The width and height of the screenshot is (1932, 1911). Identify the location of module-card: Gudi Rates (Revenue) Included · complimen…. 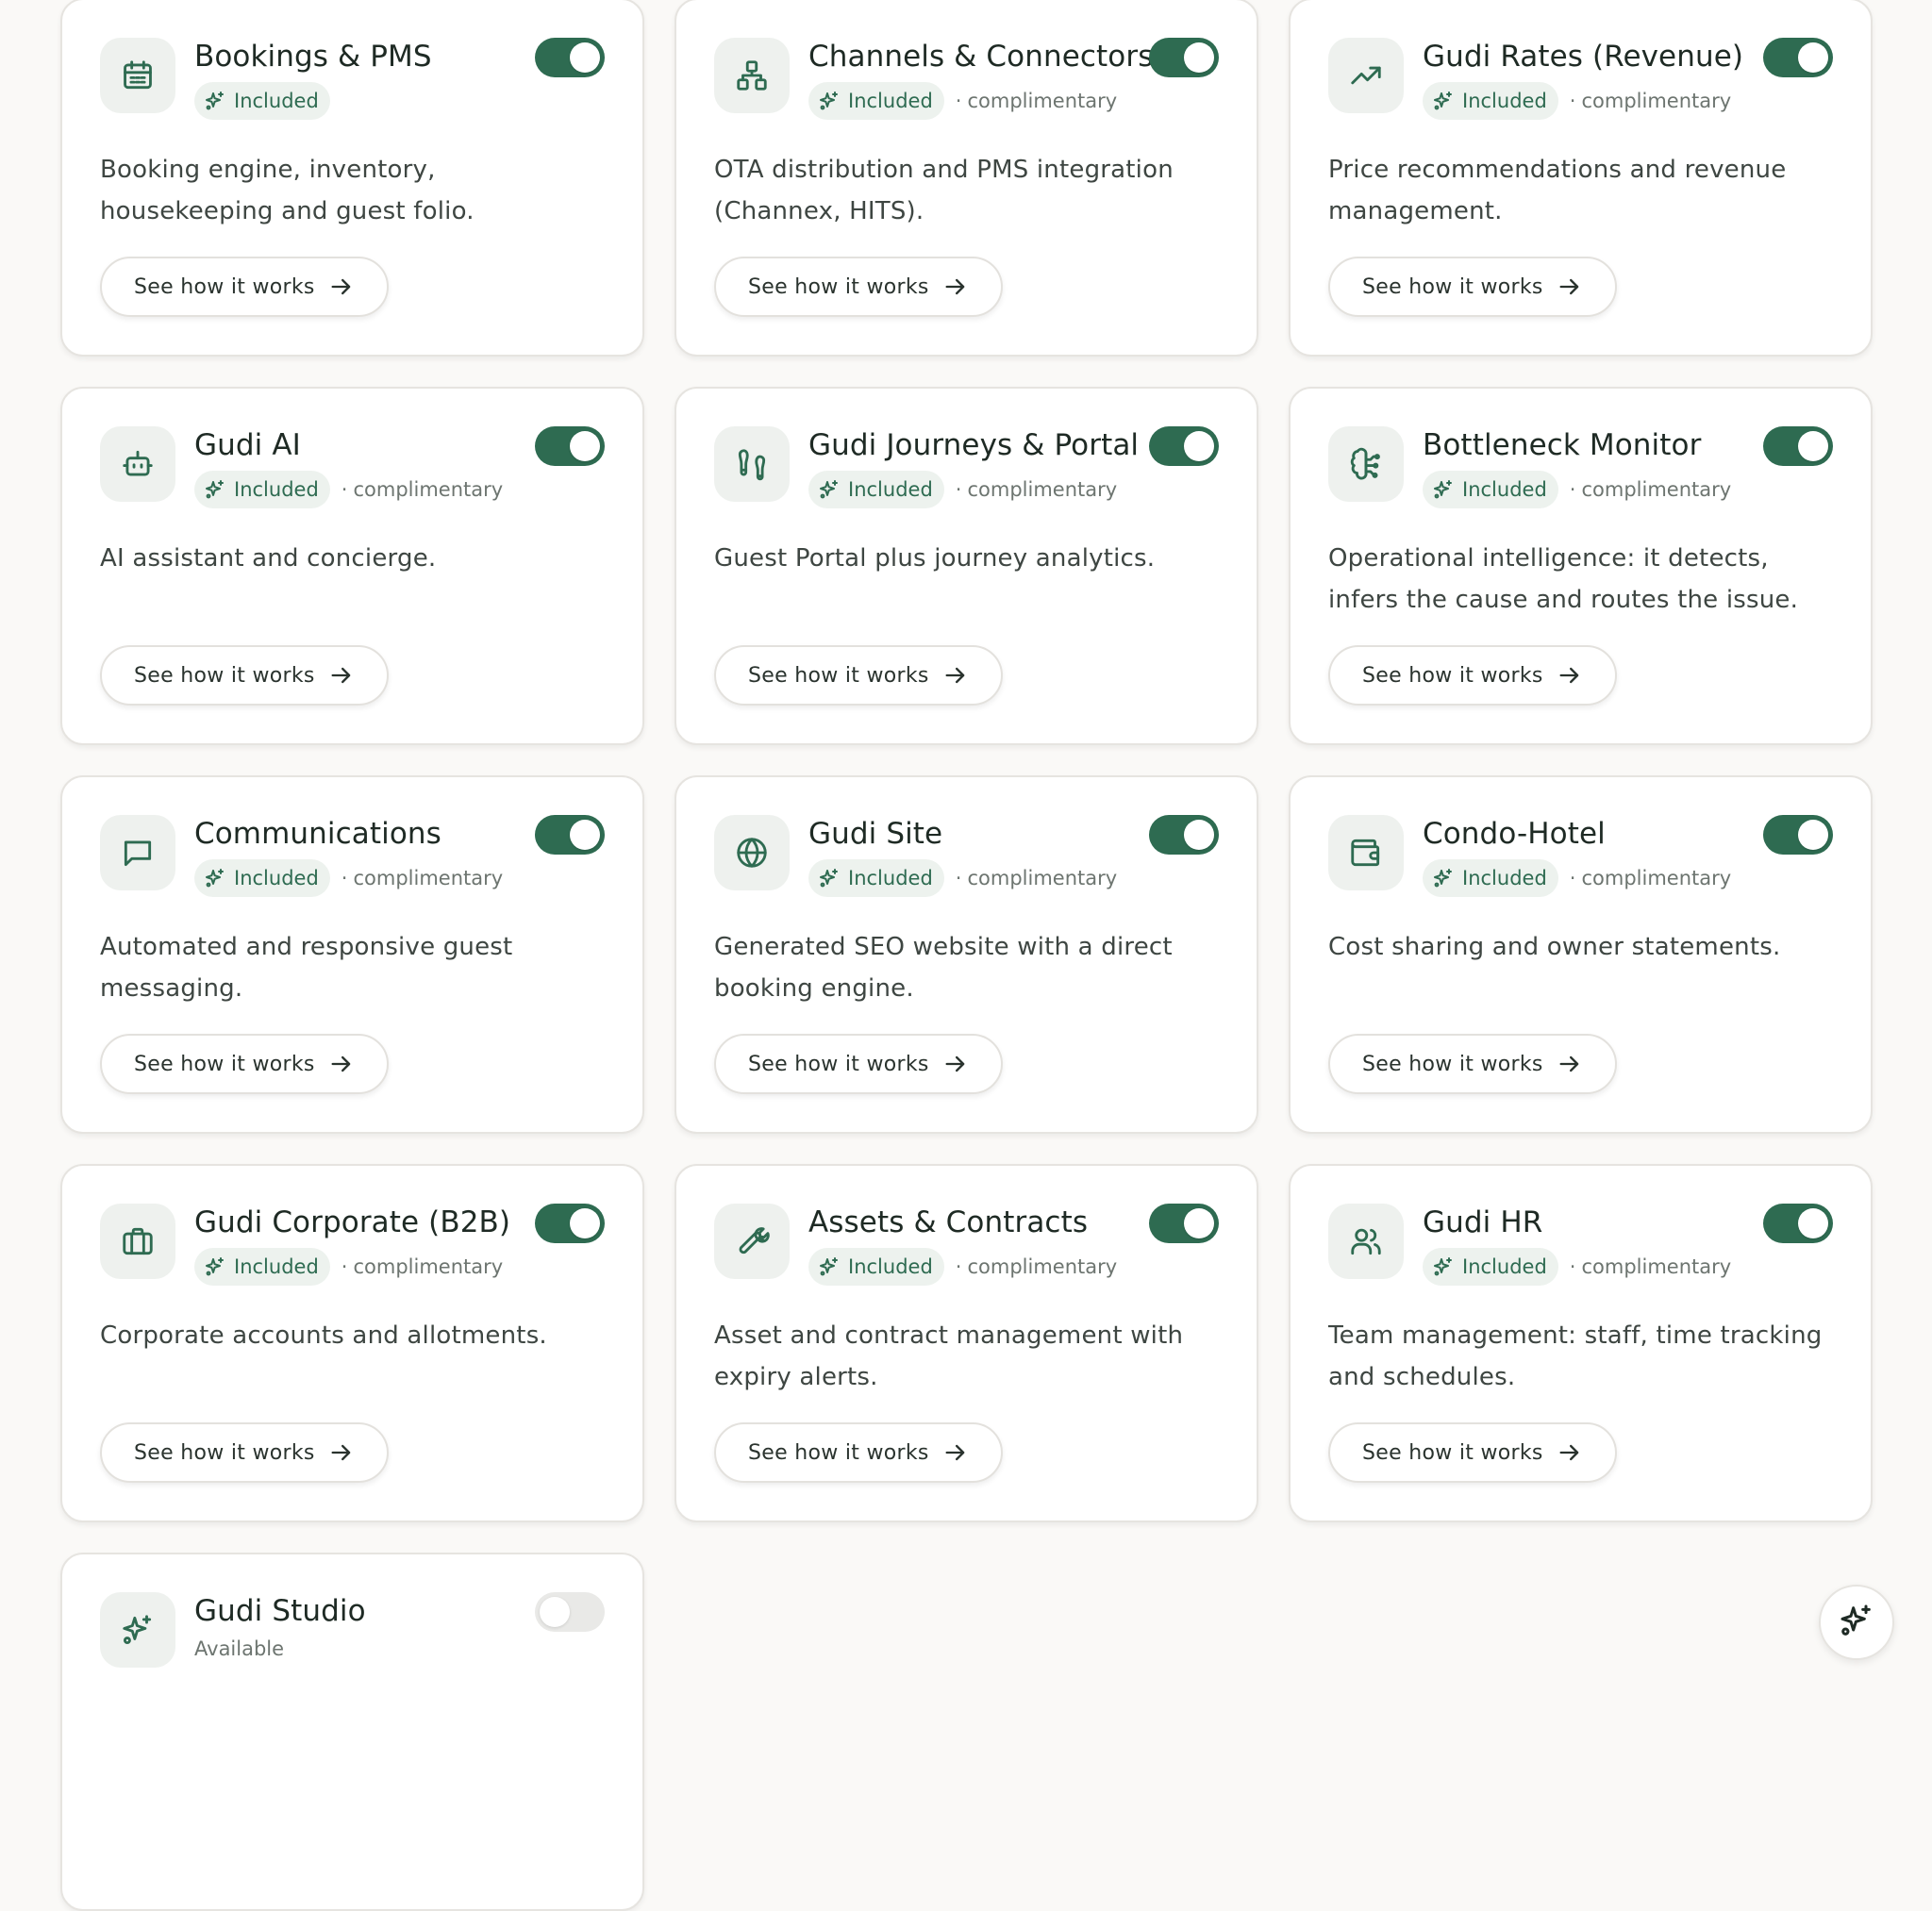
(1581, 178).